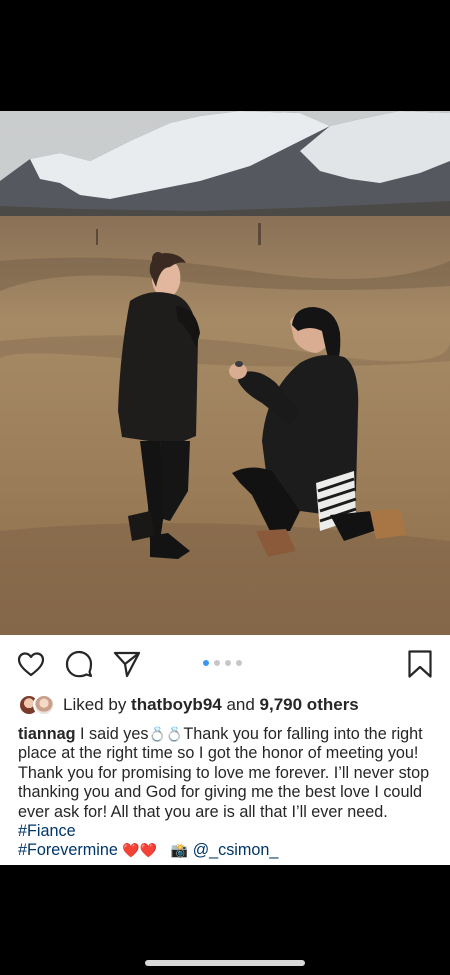 This screenshot has width=450, height=975. I want to click on heart-emoji: ❤️❤️, so click(140, 850).